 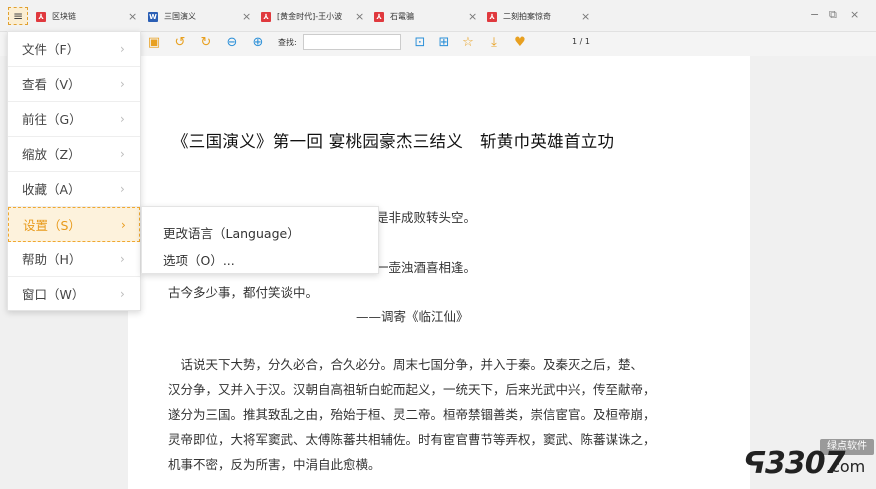 I want to click on menu-item-help: 帮助（H） ›, so click(x=74, y=259).